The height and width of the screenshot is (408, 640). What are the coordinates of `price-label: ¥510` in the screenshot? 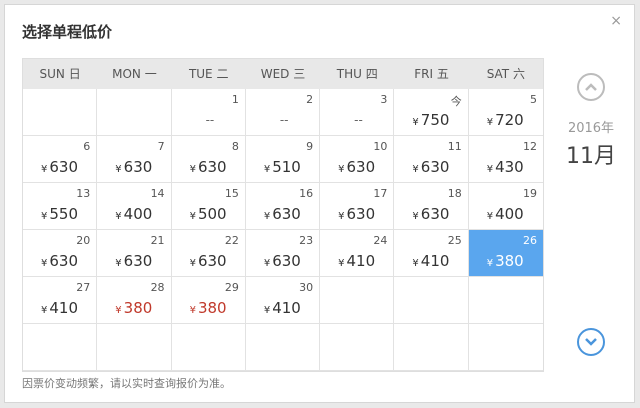 It's located at (282, 167).